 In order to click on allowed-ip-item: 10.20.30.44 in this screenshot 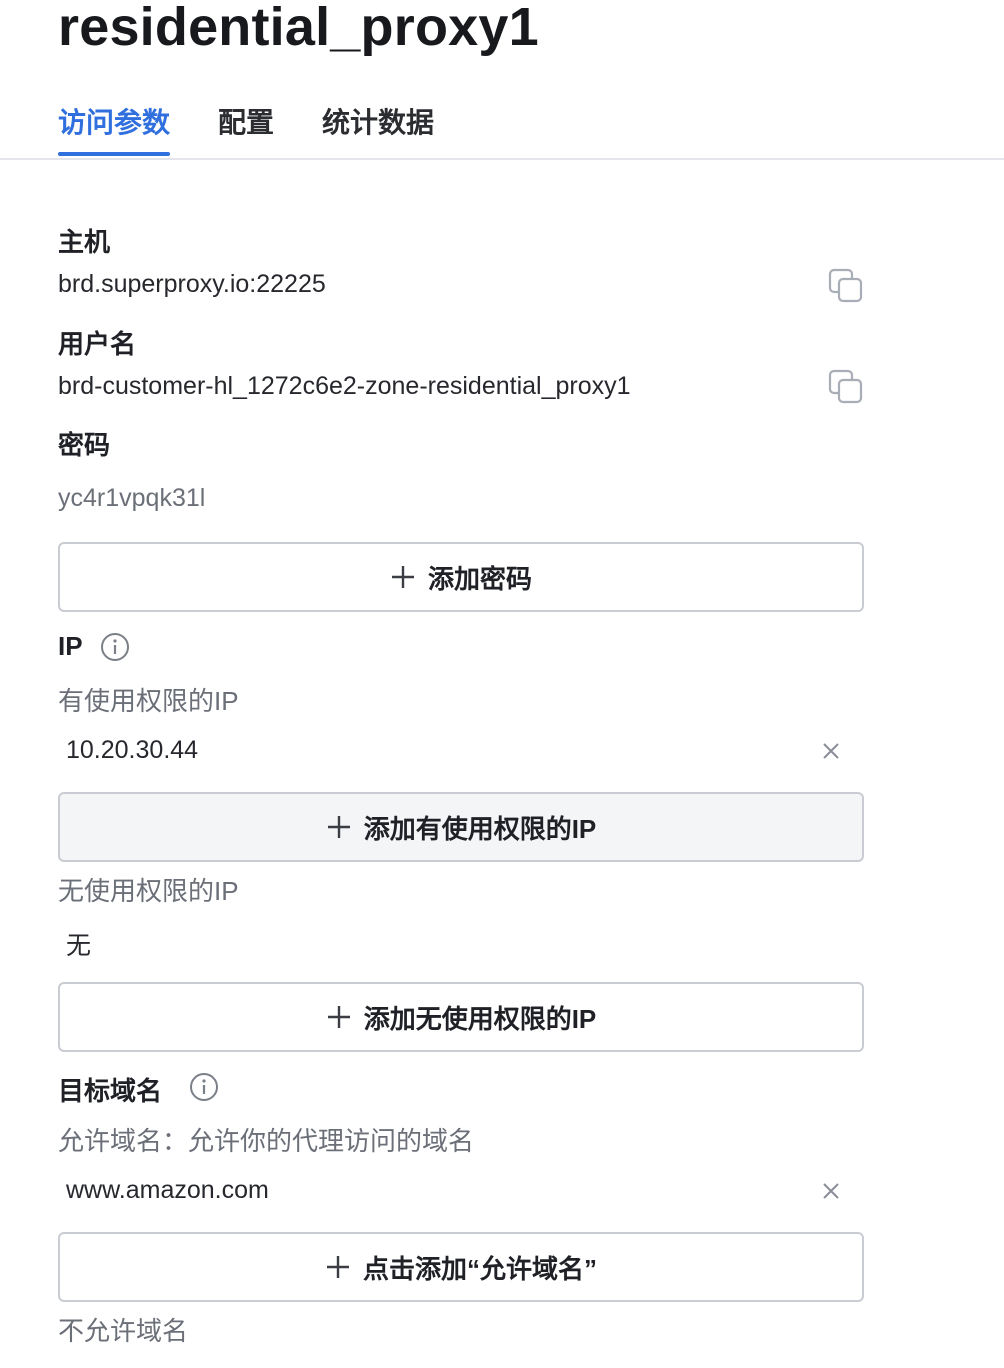, I will do `click(132, 750)`.